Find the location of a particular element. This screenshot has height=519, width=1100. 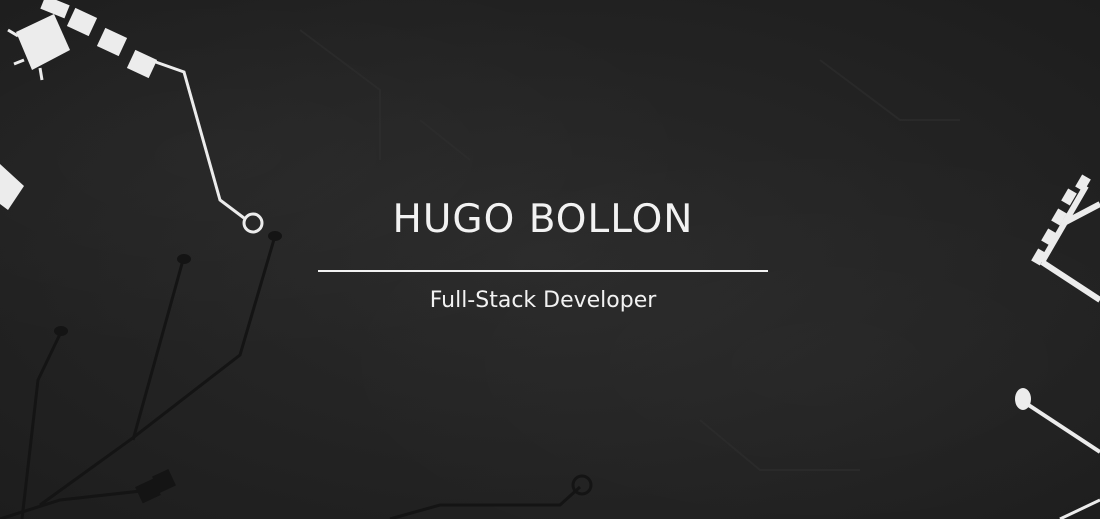

hero-role: Full-Stack Developer is located at coordinates (543, 300).